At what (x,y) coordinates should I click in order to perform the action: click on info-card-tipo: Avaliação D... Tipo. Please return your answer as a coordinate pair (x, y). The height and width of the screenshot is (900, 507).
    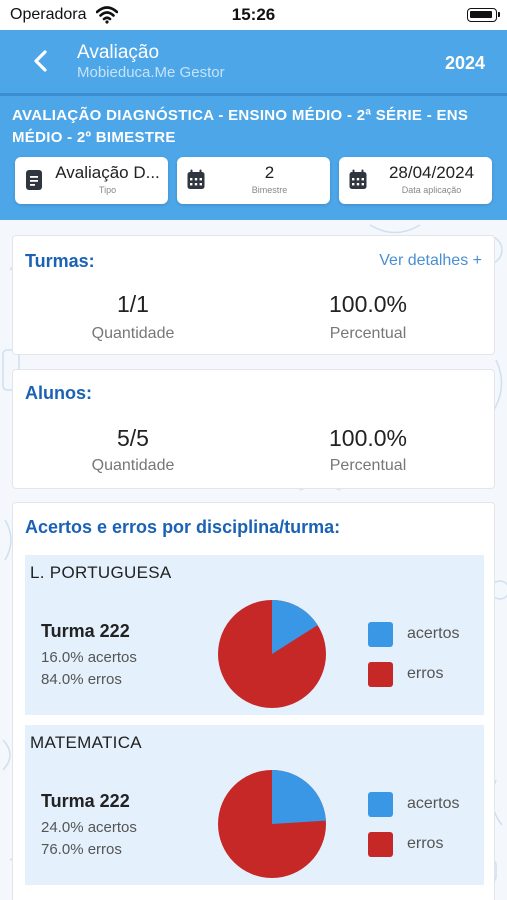
    Looking at the image, I should click on (91, 180).